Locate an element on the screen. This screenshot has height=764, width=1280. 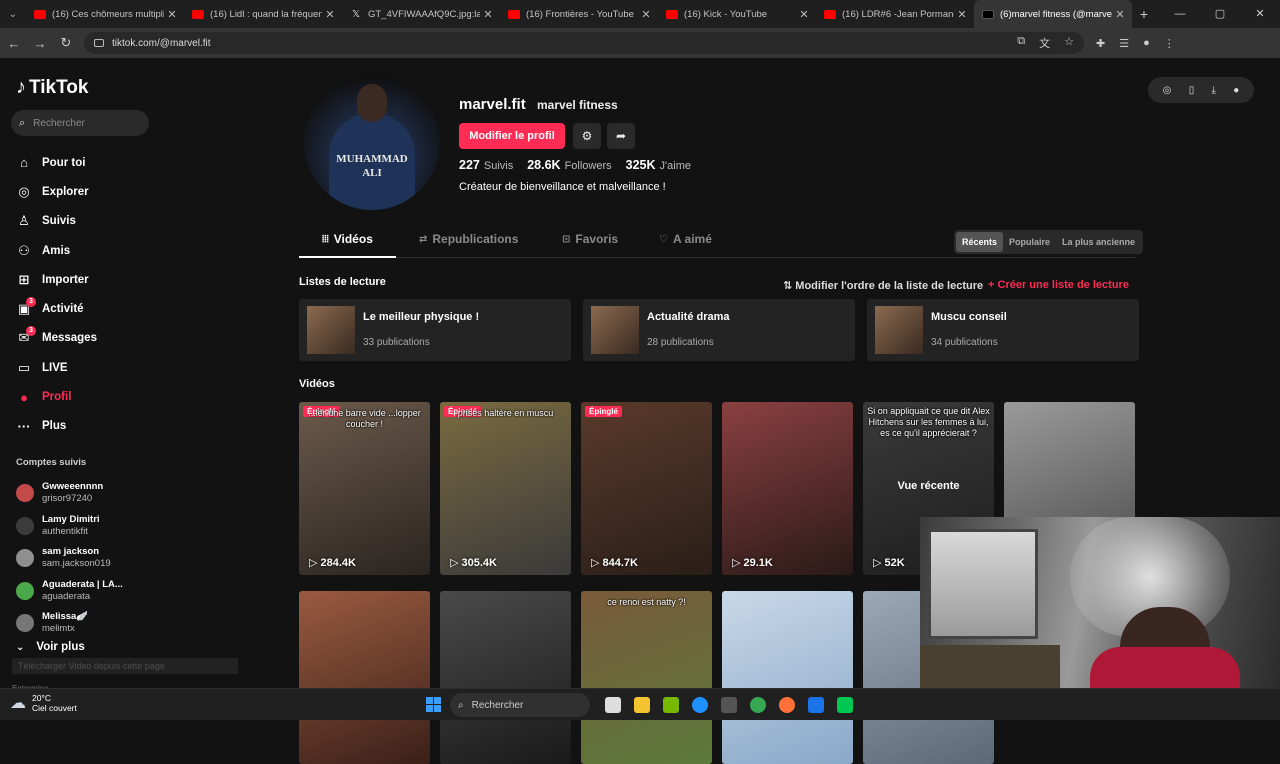
followed-account: Melissa🪽 melimtx is located at coordinates (69, 623).